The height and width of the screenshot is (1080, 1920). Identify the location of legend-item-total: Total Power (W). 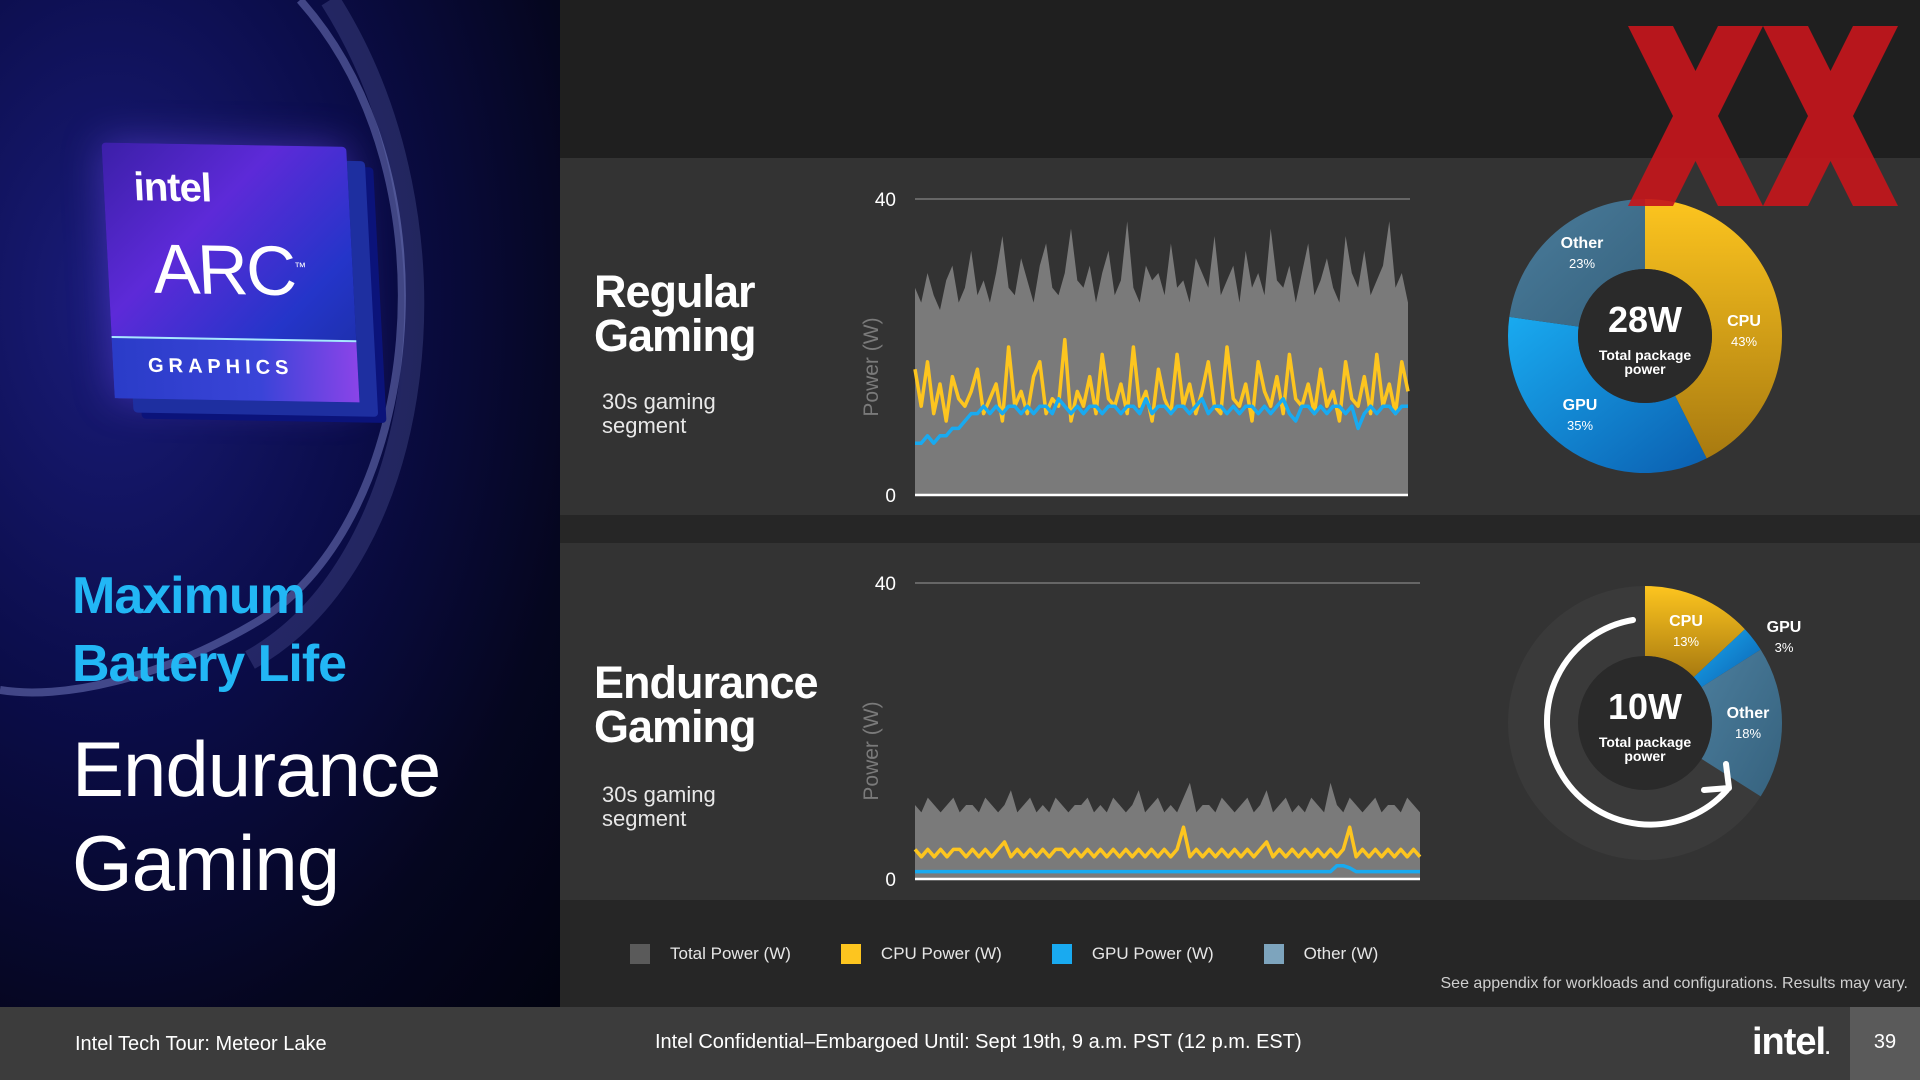
(710, 954).